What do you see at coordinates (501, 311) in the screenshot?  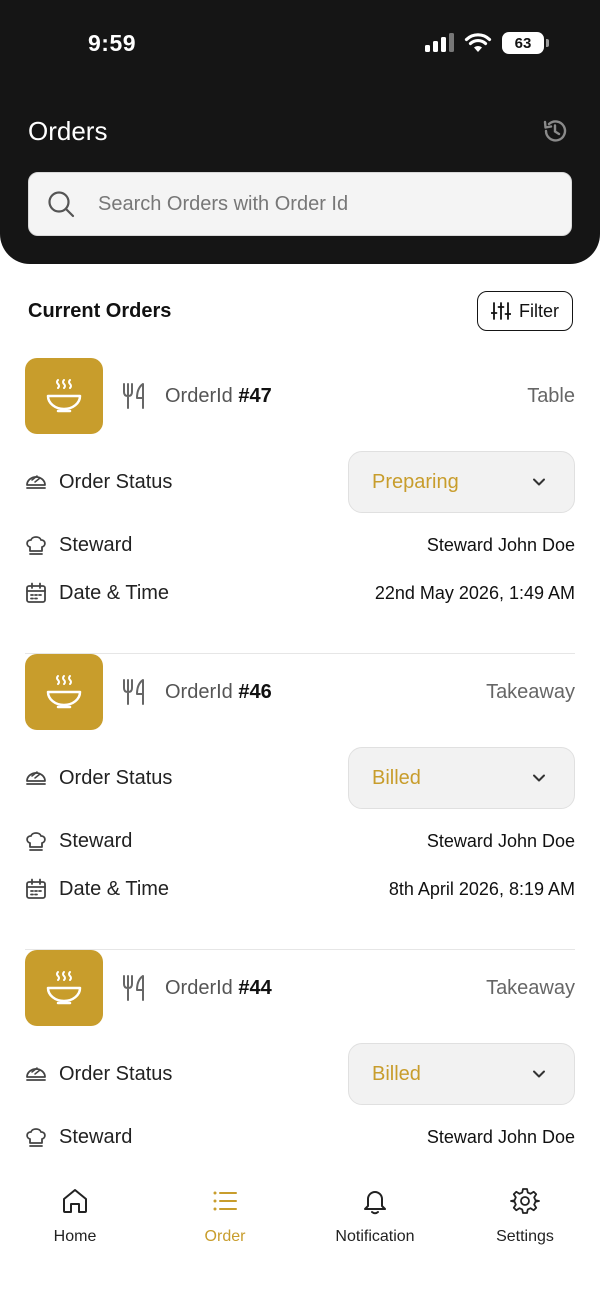 I see `sliders-icon` at bounding box center [501, 311].